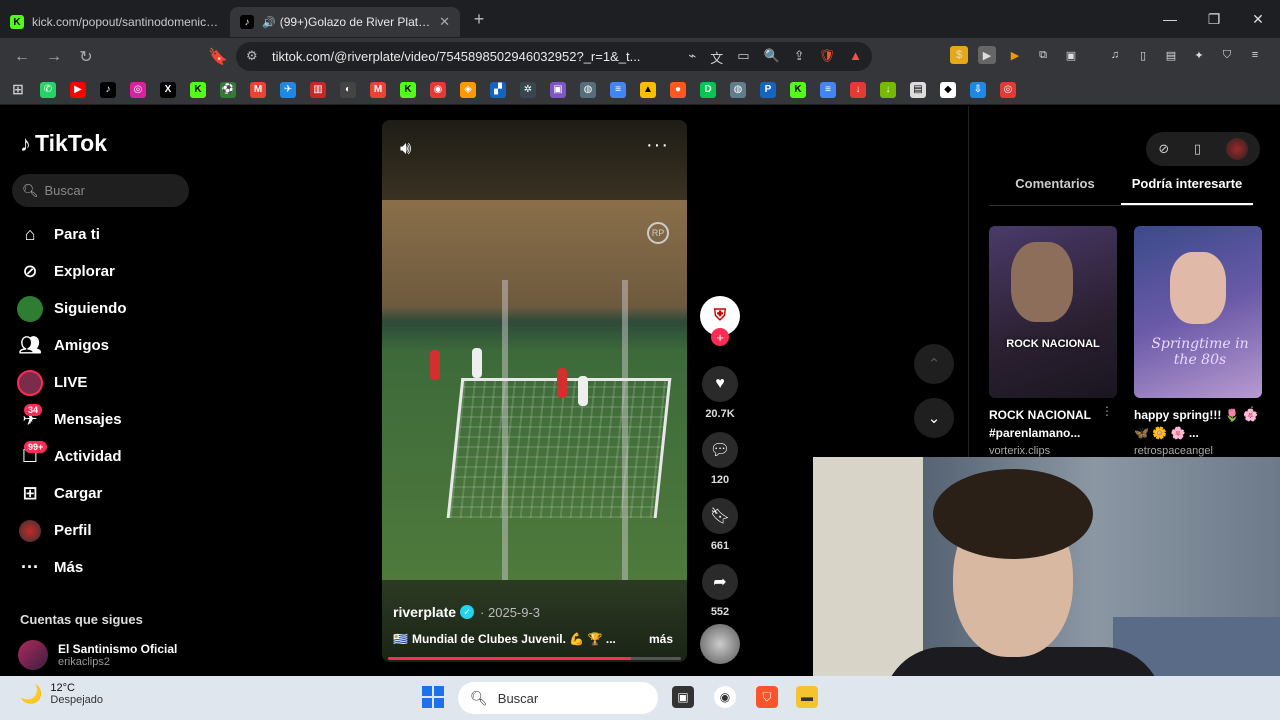 The width and height of the screenshot is (1280, 720). I want to click on sidebar-item-para-ti: ⌂ Para ti, so click(71, 234).